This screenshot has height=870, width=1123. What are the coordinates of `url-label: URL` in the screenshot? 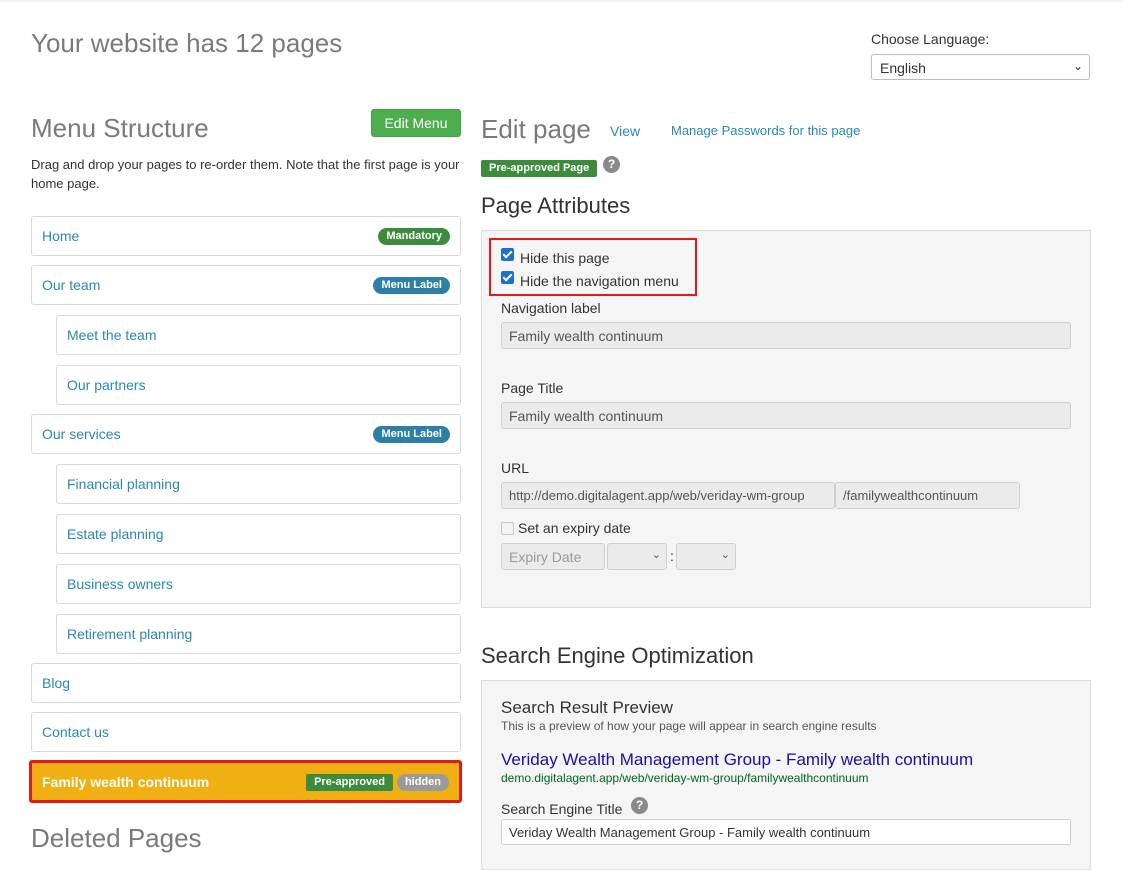 It's located at (515, 468).